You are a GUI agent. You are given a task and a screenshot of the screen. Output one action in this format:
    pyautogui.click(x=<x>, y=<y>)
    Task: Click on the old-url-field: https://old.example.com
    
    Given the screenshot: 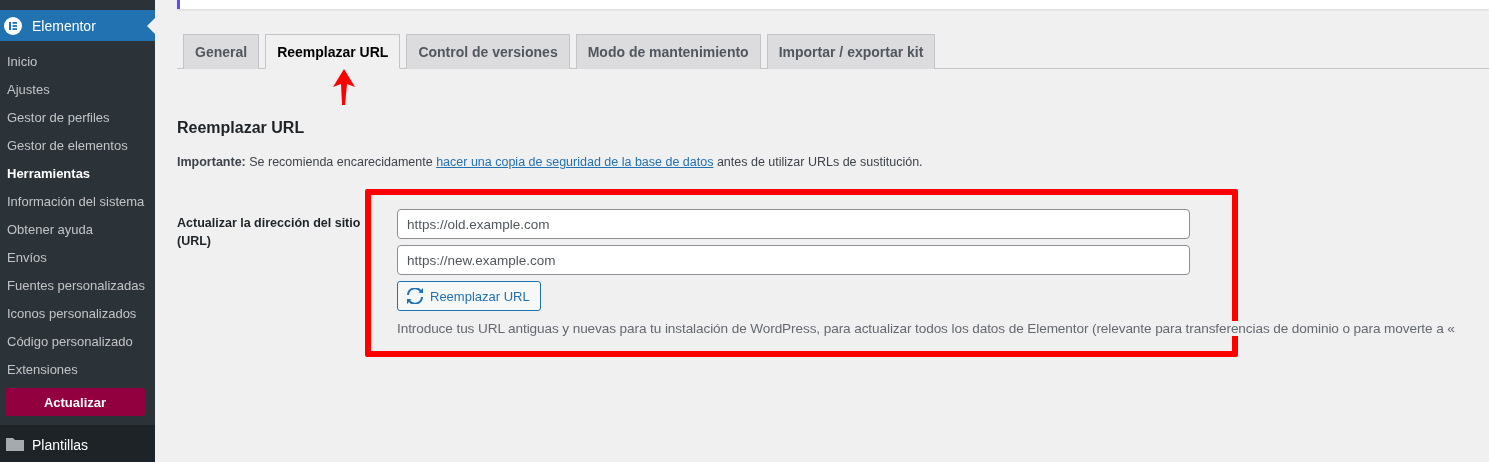 What is the action you would take?
    pyautogui.click(x=793, y=224)
    